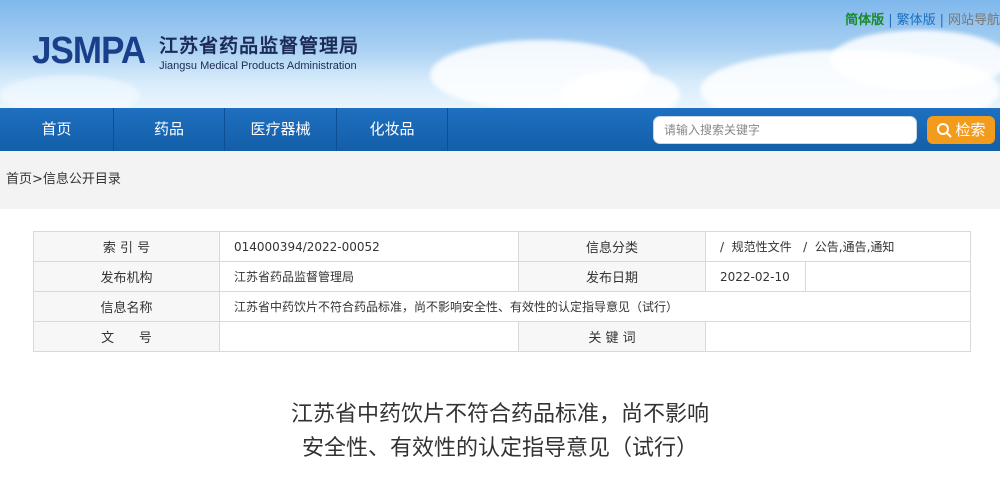 The width and height of the screenshot is (1000, 482). I want to click on category-value: / 规范性文件 / 公告,通告,通知, so click(838, 246).